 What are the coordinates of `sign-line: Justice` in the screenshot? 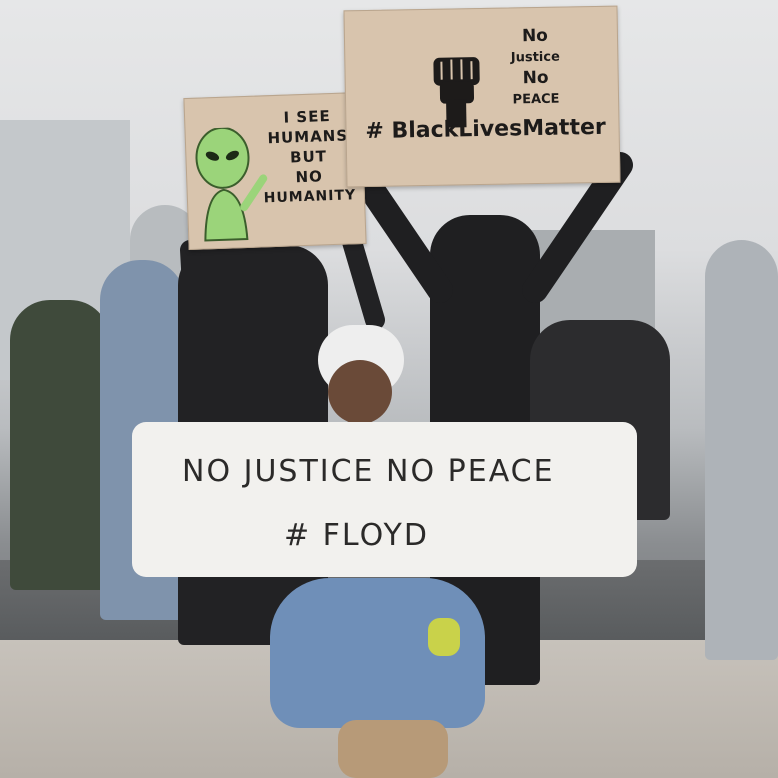 It's located at (535, 57).